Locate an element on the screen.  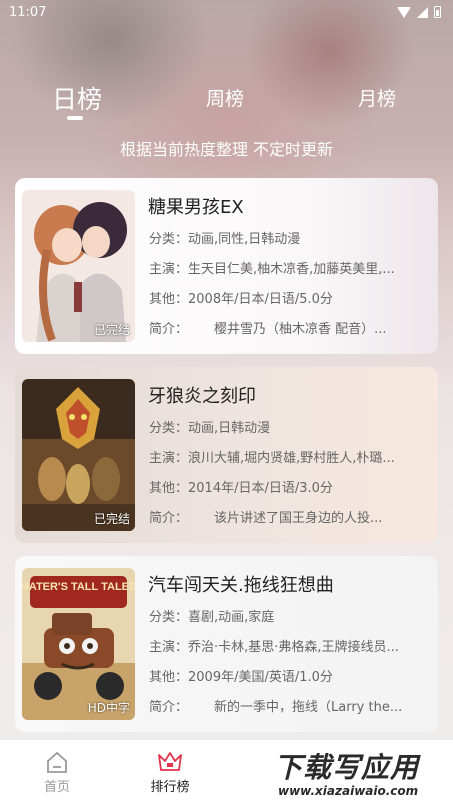
info-category: 分类：动画,同性,日韩动漫 is located at coordinates (225, 239).